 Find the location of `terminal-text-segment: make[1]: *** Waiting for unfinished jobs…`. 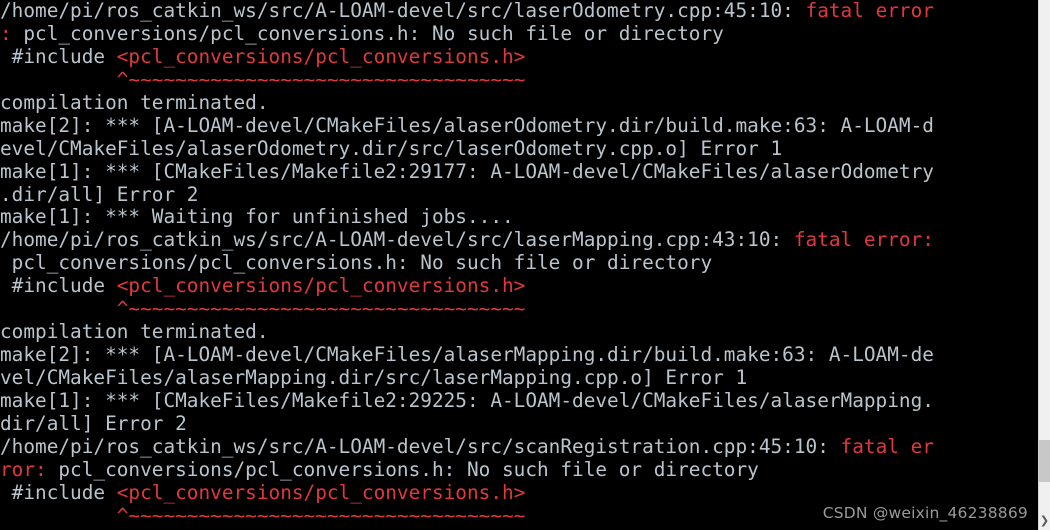

terminal-text-segment: make[1]: *** Waiting for unfinished jobs… is located at coordinates (257, 217).